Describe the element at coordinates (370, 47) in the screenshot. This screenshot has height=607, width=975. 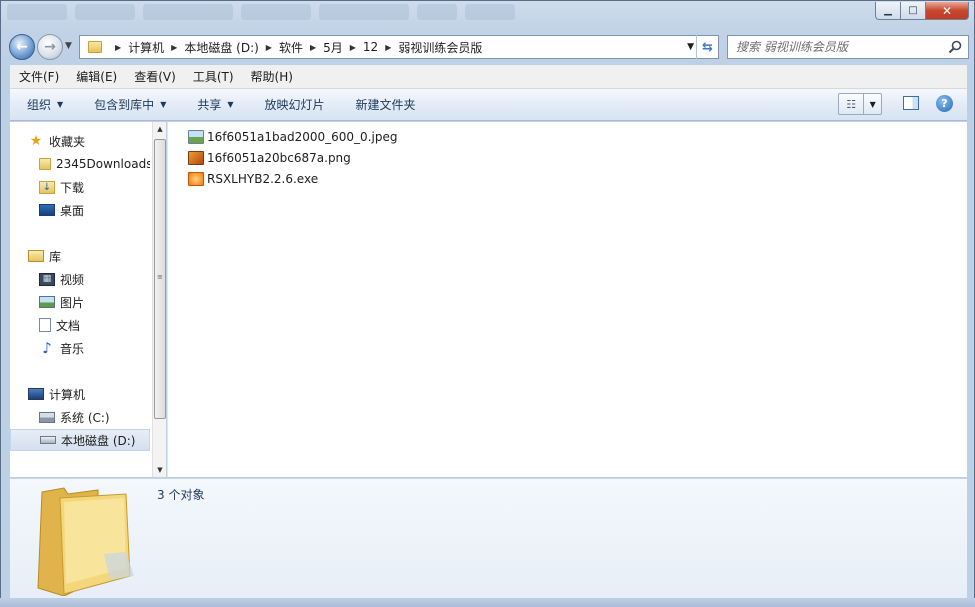
I see `breadcrumb-12: 12` at that location.